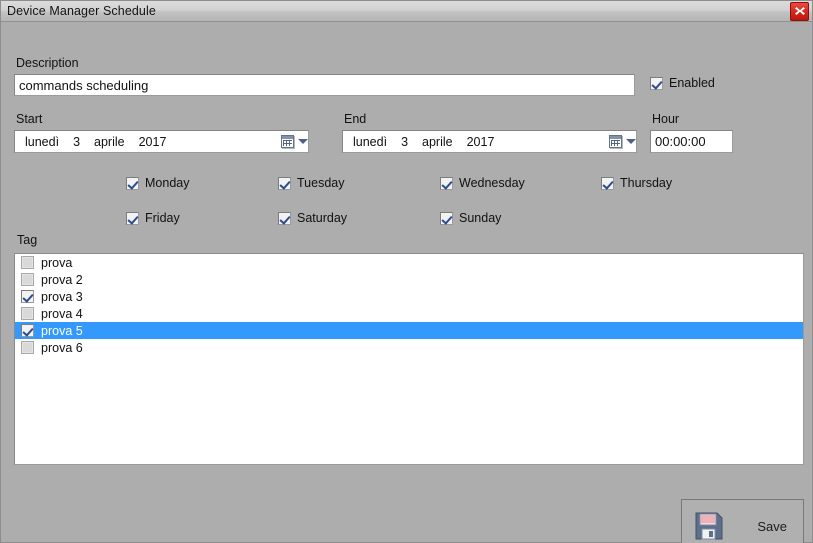  I want to click on tag-item-label: prova 2, so click(62, 279).